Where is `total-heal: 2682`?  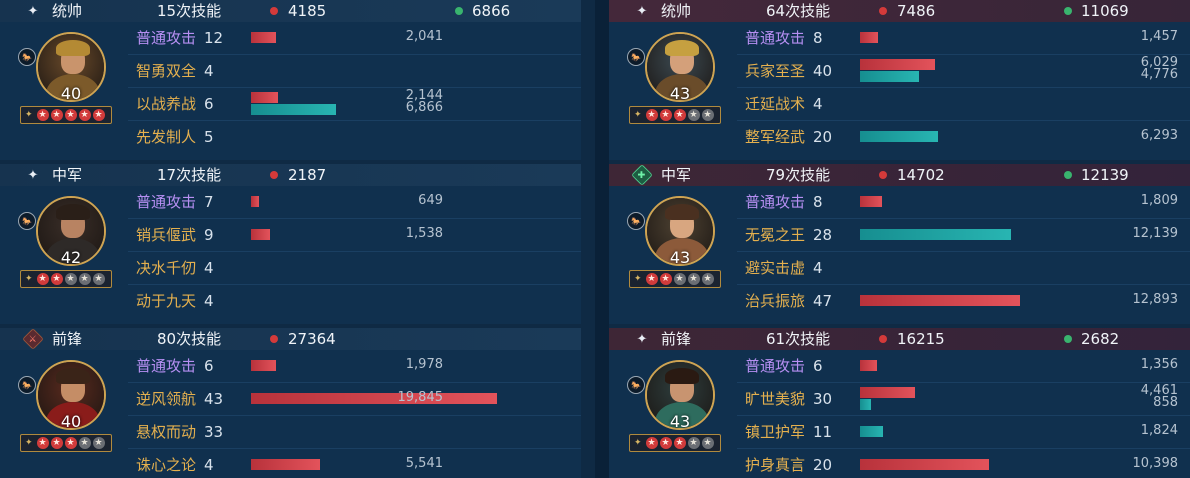
total-heal: 2682 is located at coordinates (1100, 339).